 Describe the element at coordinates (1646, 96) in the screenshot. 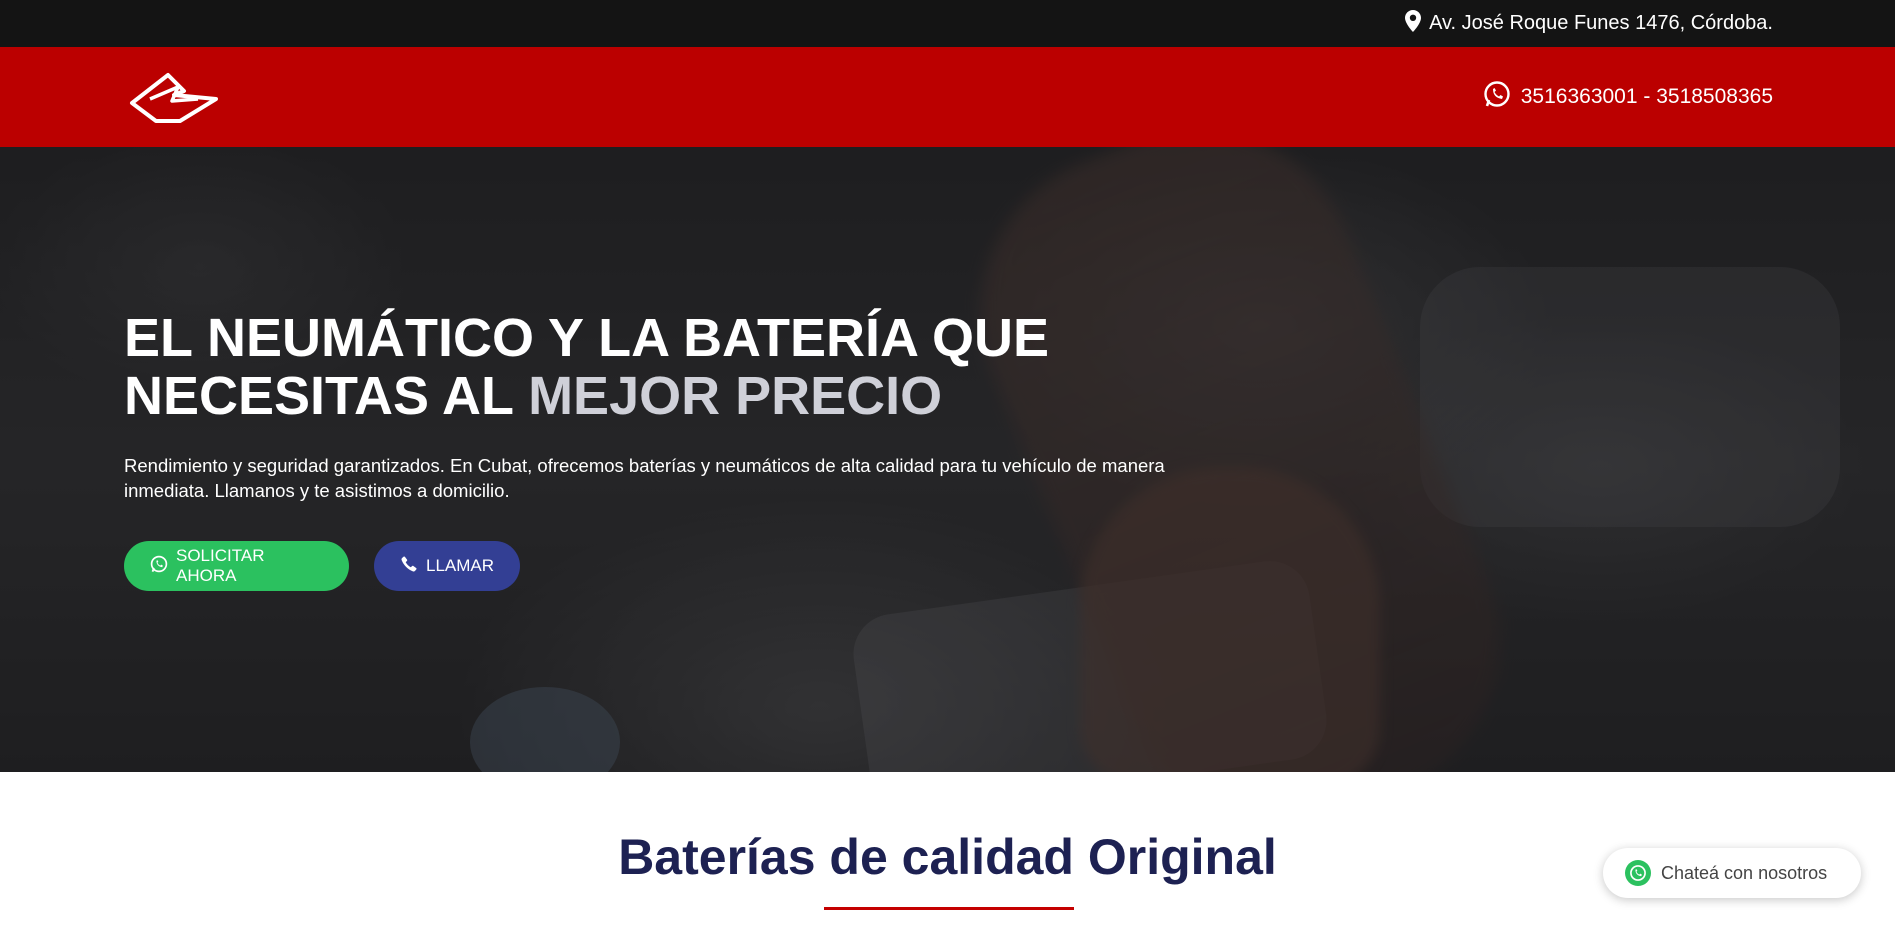

I see `phone-numbers: 3516363001 - 3518508365` at that location.